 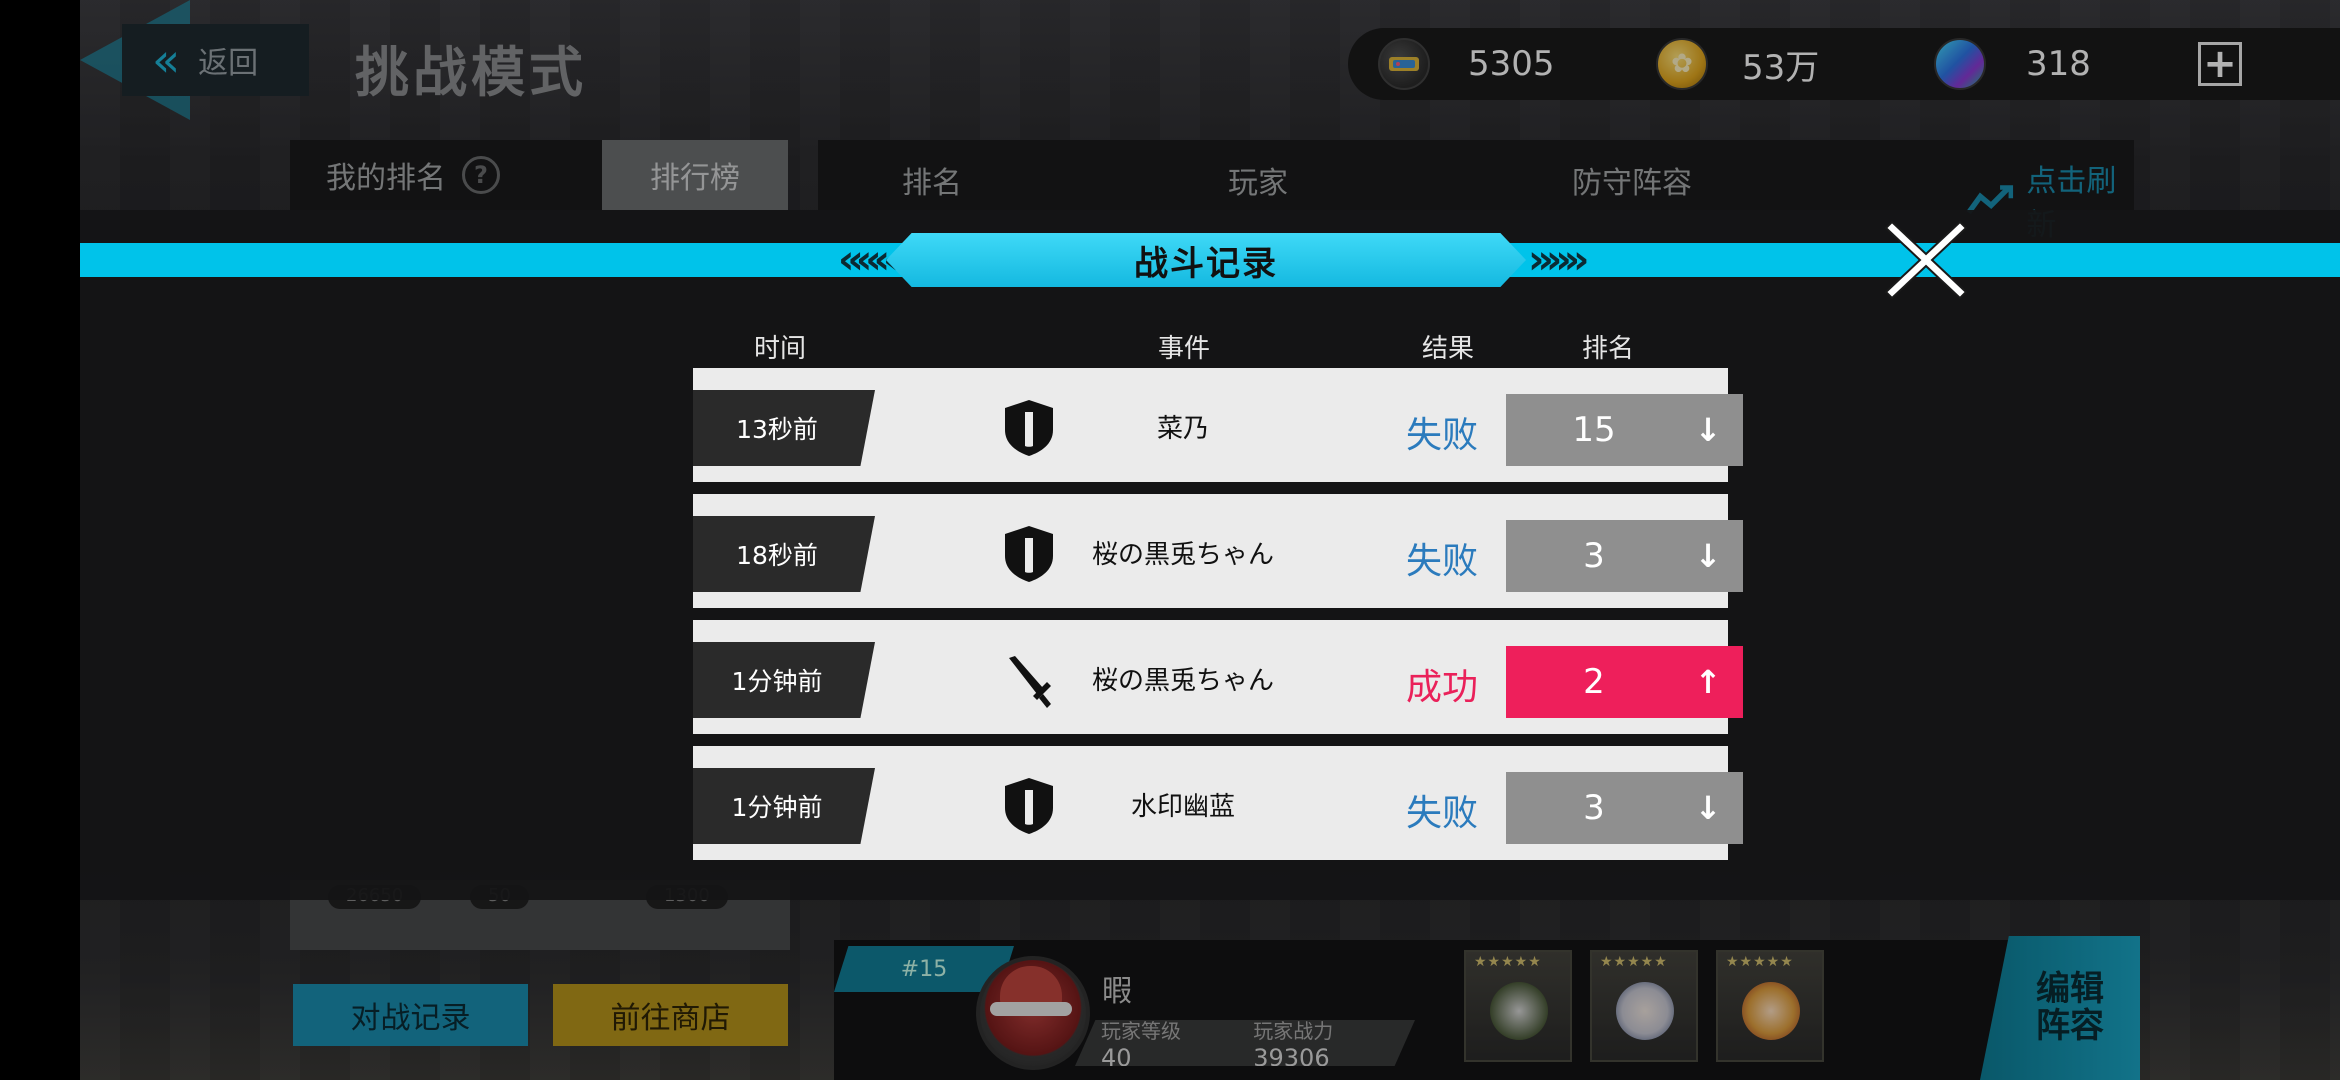 What do you see at coordinates (780, 349) in the screenshot?
I see `column-time: 时间` at bounding box center [780, 349].